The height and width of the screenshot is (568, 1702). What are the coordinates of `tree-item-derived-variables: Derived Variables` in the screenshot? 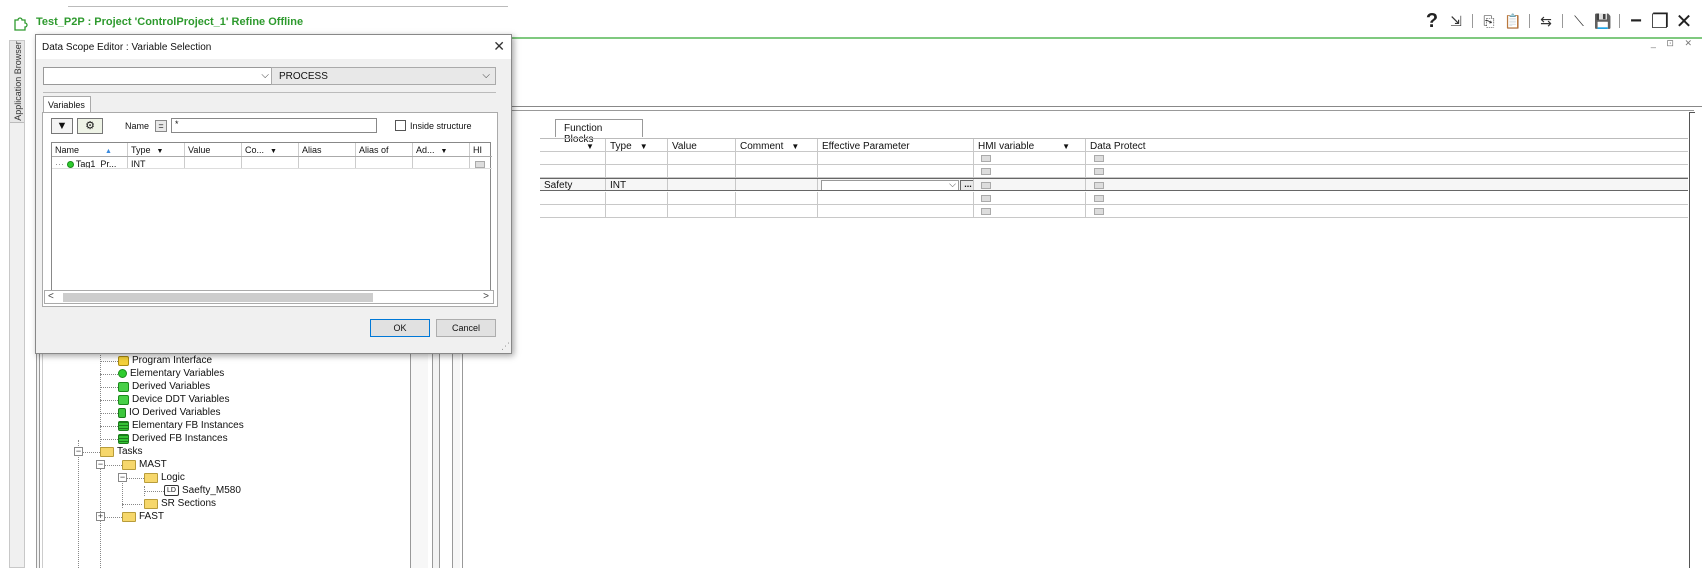 It's located at (164, 386).